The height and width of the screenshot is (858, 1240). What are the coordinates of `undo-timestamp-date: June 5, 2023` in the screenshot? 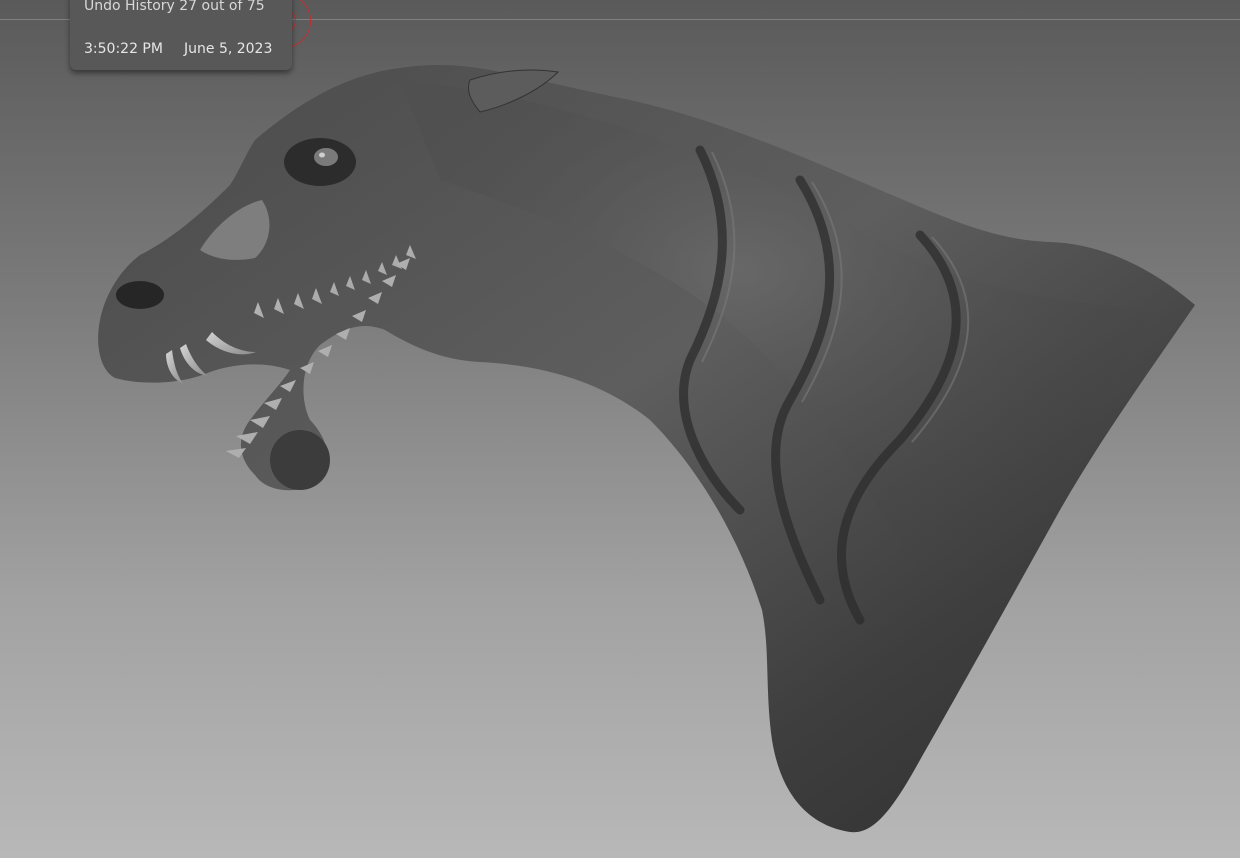 It's located at (228, 49).